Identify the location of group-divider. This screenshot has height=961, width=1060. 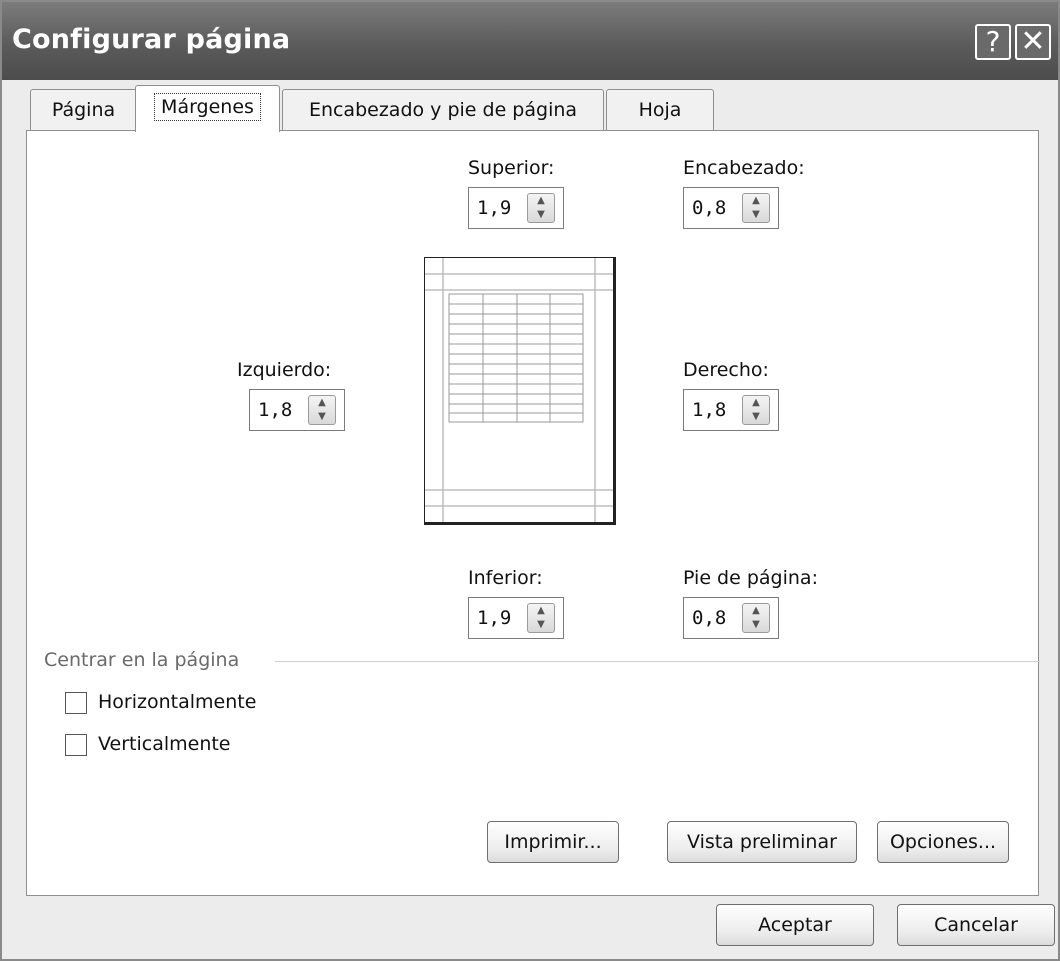
(657, 661).